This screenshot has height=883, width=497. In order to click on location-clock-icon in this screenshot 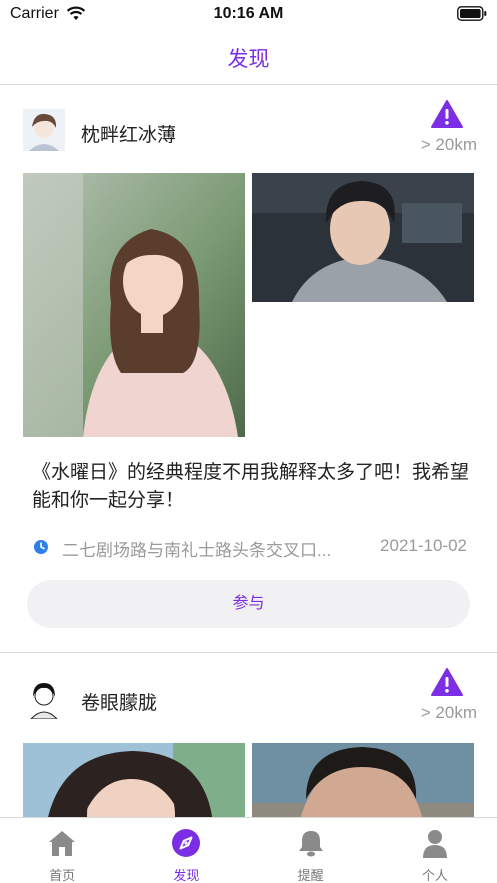, I will do `click(41, 547)`.